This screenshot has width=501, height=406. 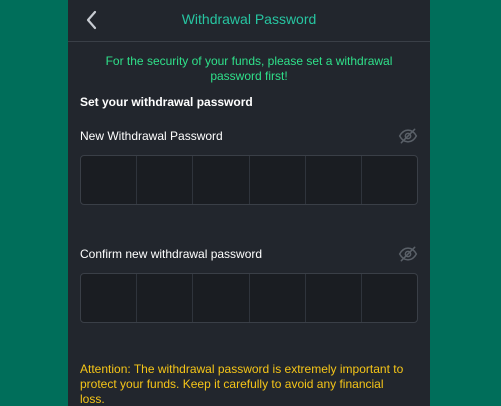 I want to click on confirm-password-input, so click(x=249, y=298).